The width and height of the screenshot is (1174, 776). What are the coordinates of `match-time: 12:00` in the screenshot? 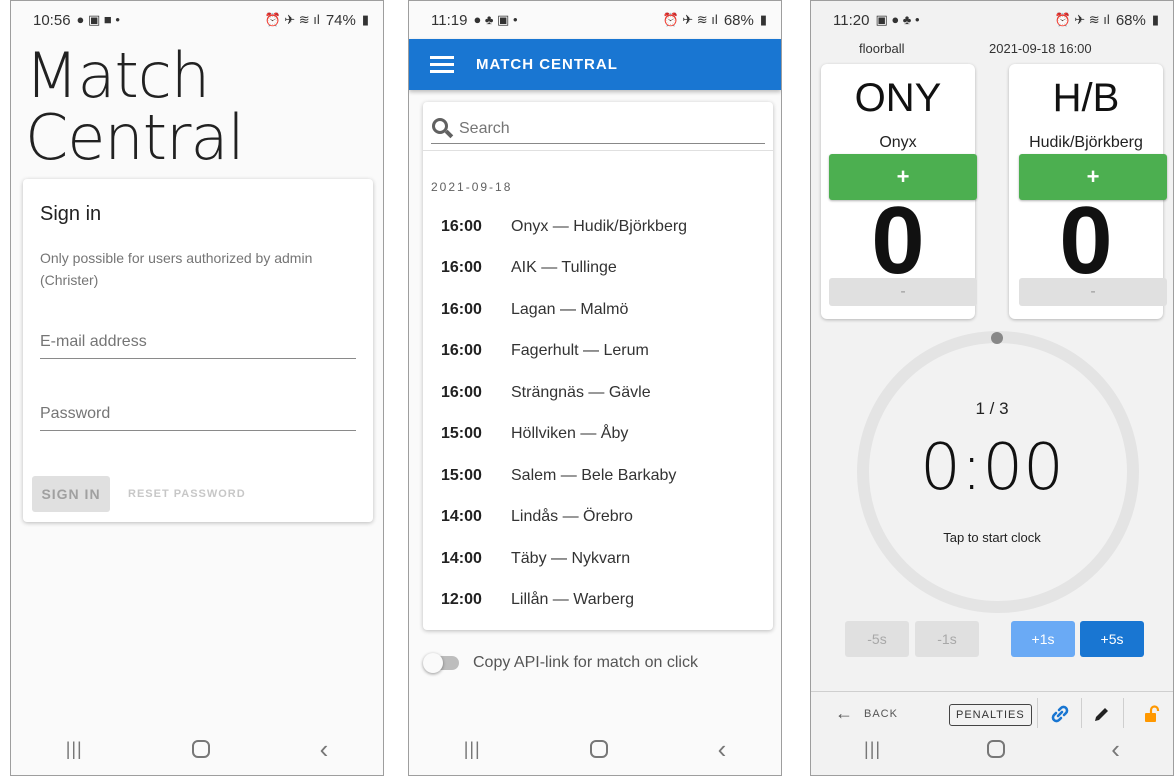 It's located at (461, 600).